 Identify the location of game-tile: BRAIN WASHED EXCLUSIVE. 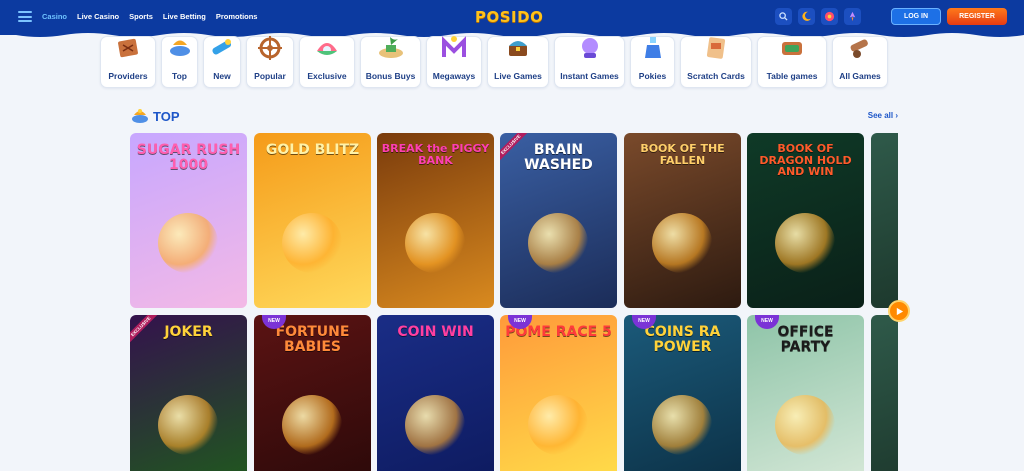
(558, 220).